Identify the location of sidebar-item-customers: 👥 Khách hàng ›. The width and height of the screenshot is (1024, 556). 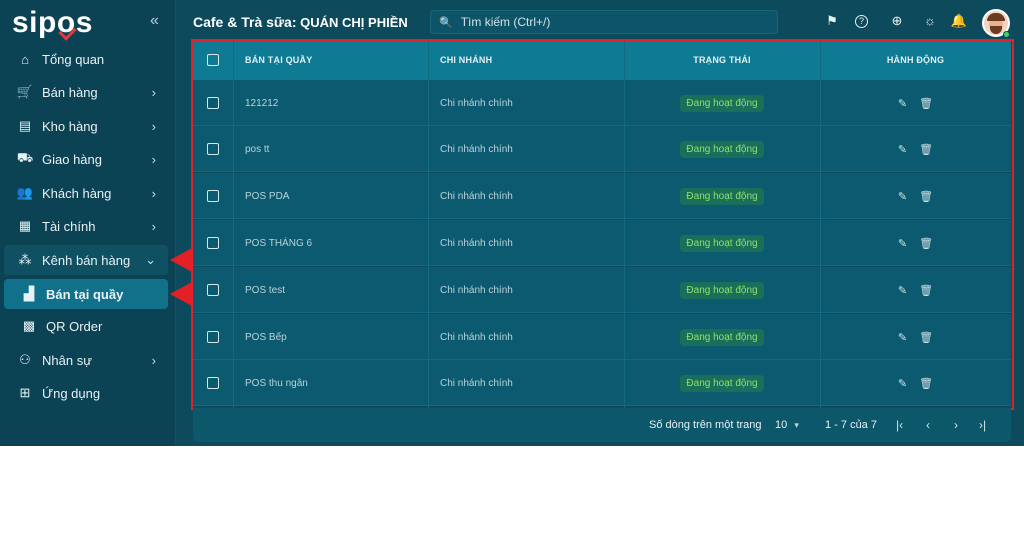
(86, 193).